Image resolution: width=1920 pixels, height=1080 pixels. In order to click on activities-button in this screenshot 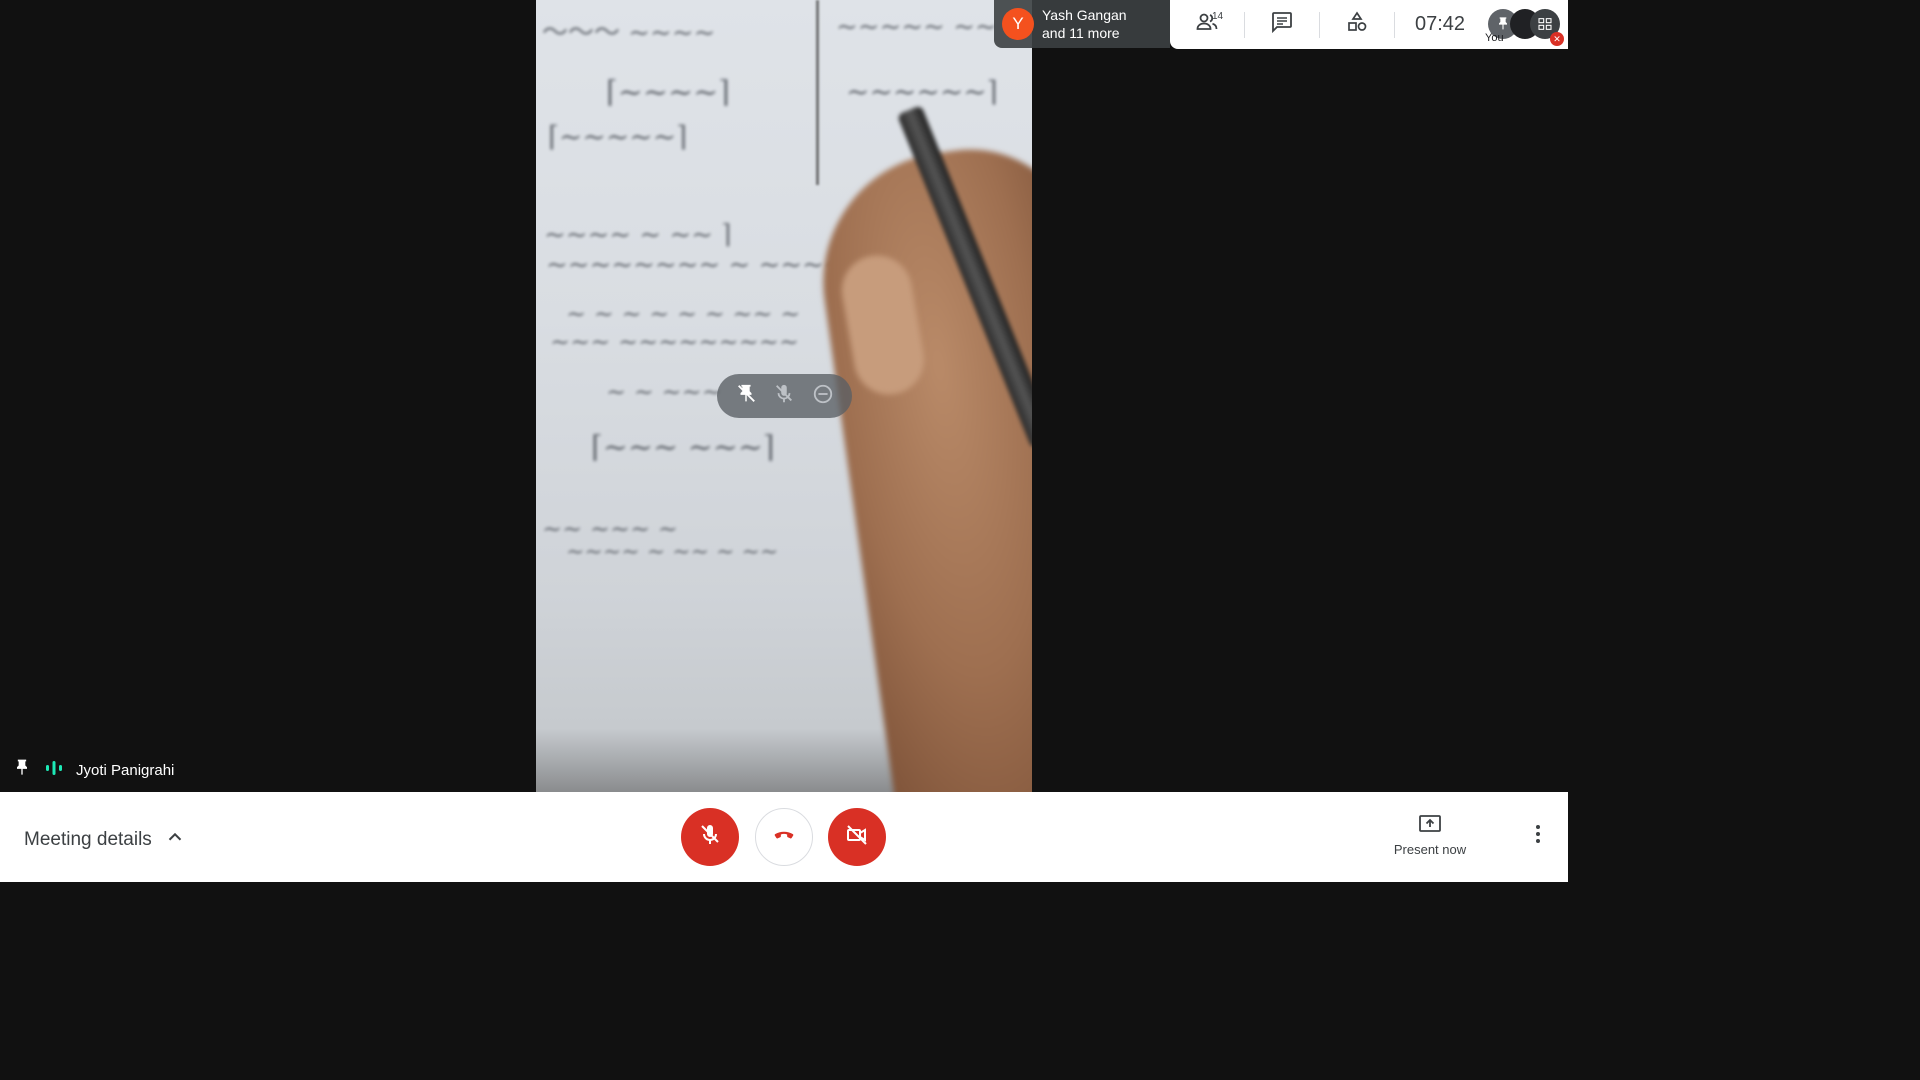, I will do `click(1357, 24)`.